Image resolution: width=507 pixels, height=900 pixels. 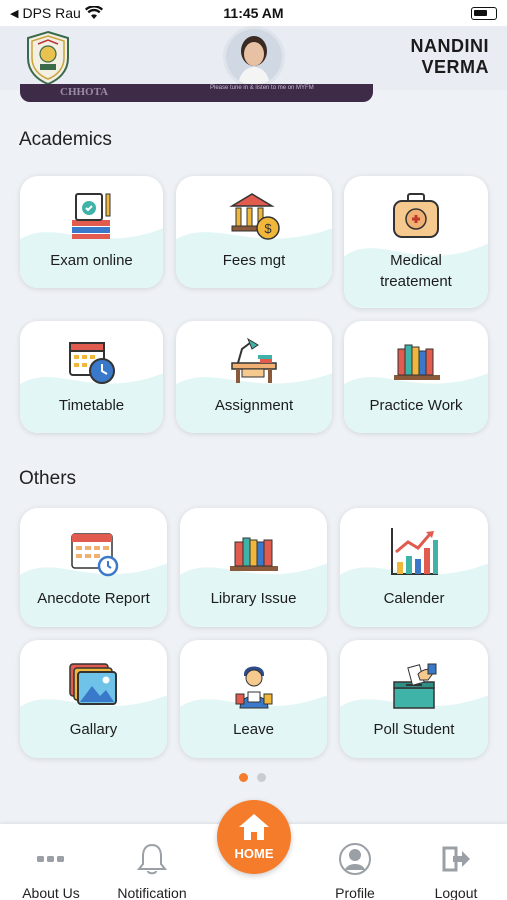 What do you see at coordinates (253, 687) in the screenshot?
I see `student-icon` at bounding box center [253, 687].